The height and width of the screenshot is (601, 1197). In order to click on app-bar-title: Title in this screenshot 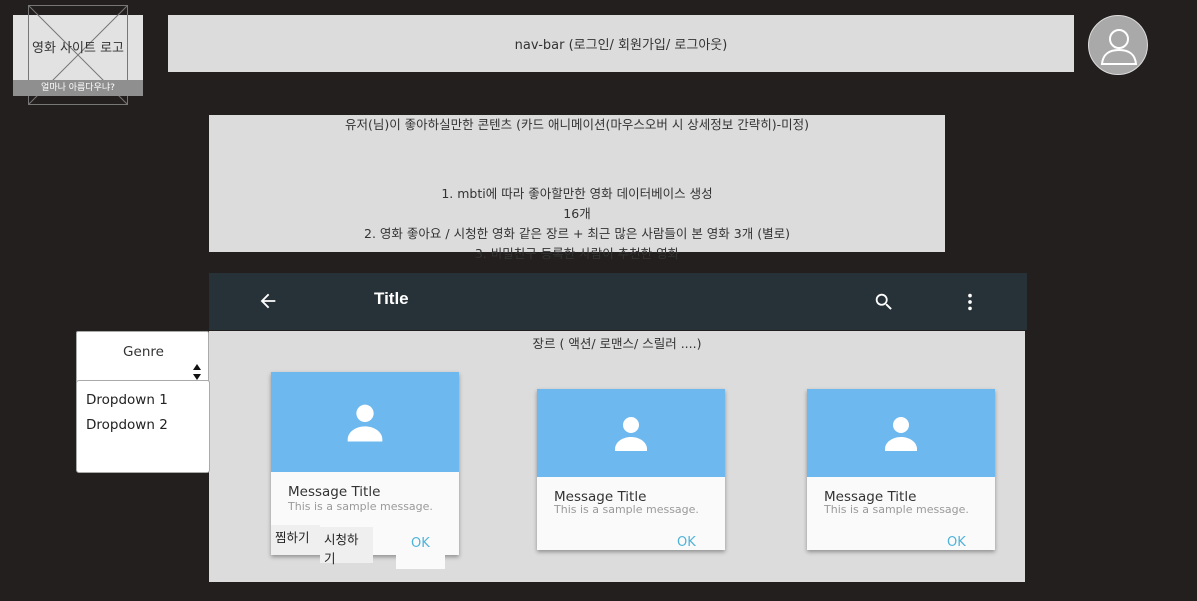, I will do `click(391, 298)`.